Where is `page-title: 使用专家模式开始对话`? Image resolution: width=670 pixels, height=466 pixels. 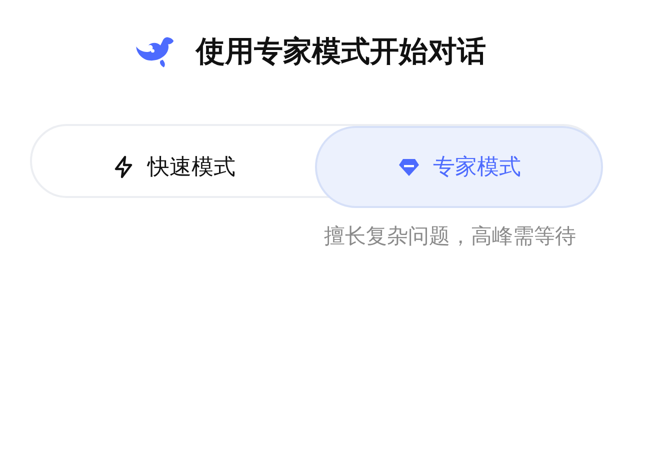 page-title: 使用专家模式开始对话 is located at coordinates (341, 51).